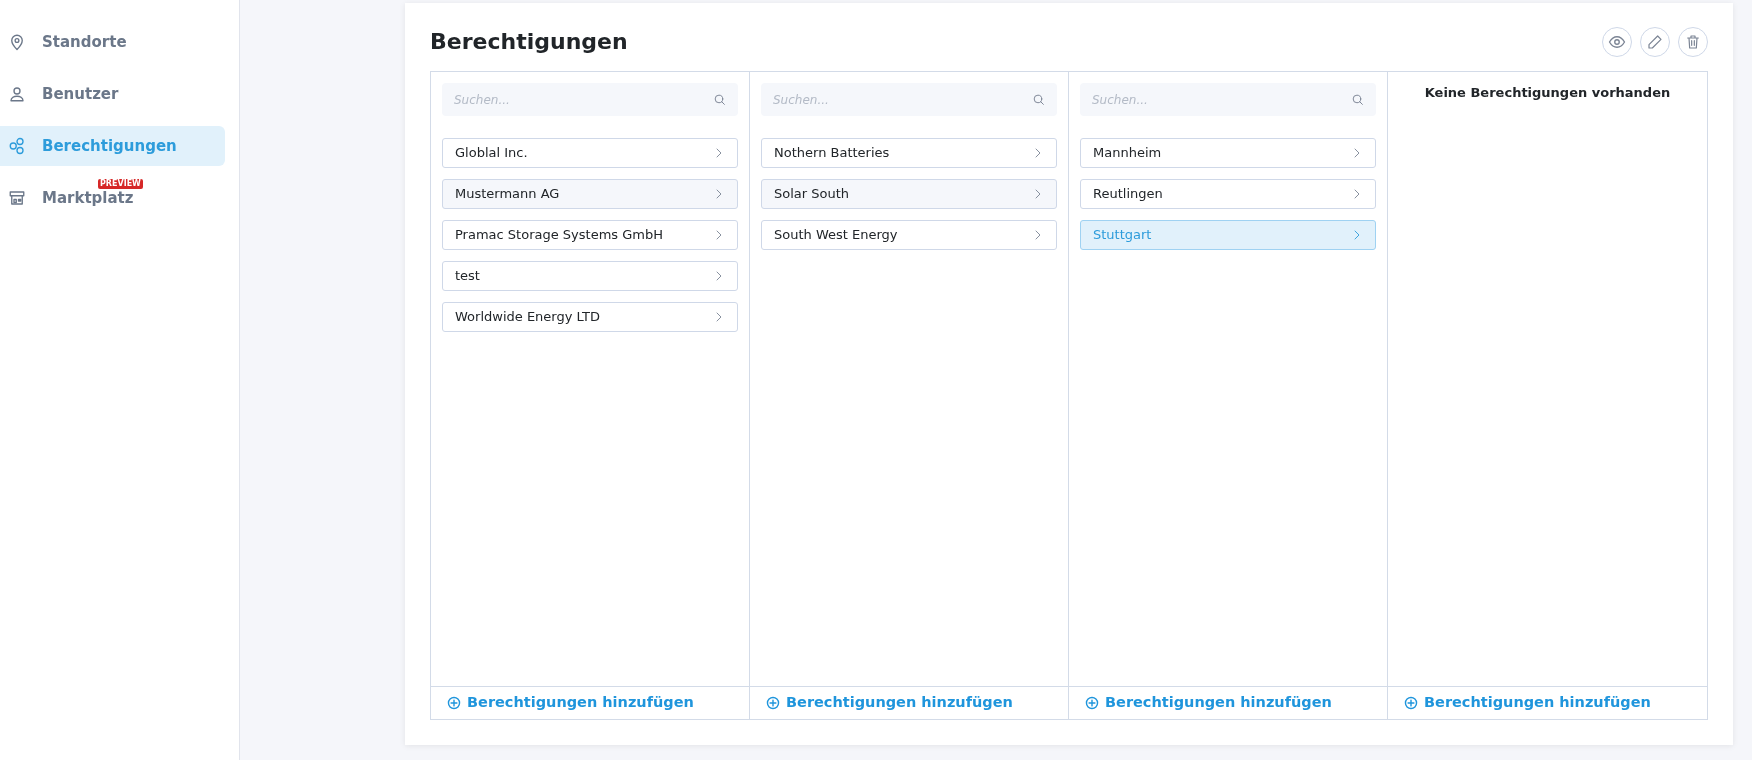  Describe the element at coordinates (590, 276) in the screenshot. I see `list-item: test` at that location.